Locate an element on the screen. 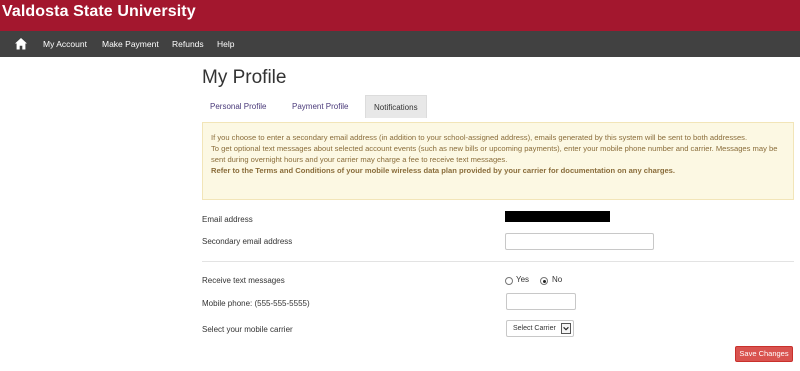 This screenshot has width=800, height=371. carrier-select-value: Select Carrier is located at coordinates (534, 328).